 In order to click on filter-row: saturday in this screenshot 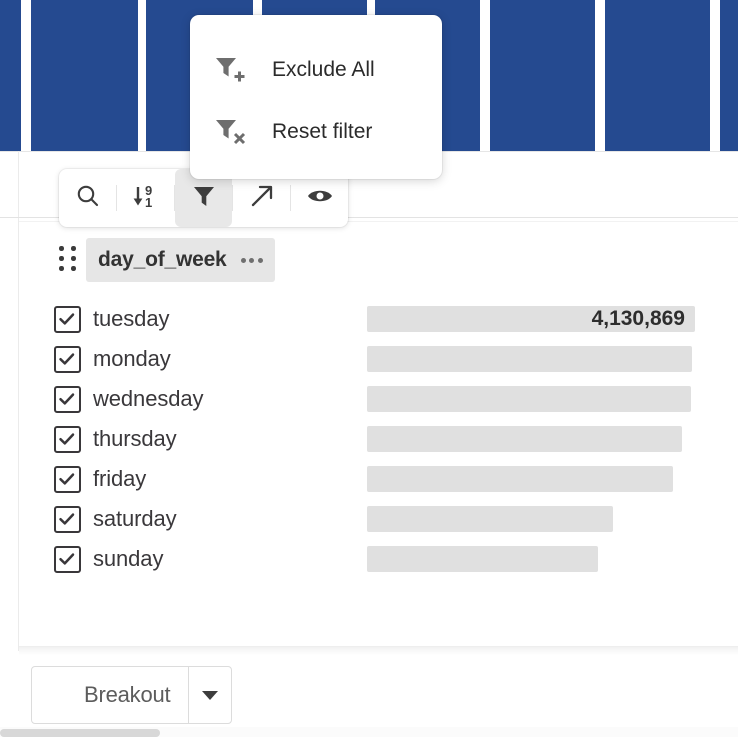, I will do `click(369, 519)`.